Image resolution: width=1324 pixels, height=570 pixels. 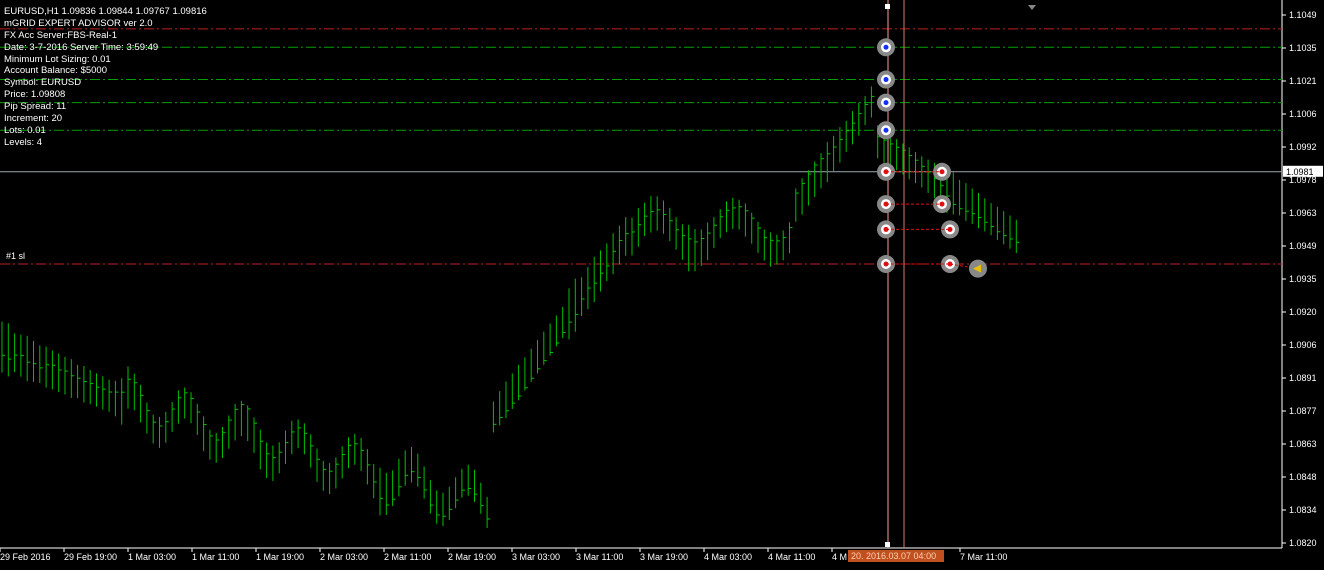 I want to click on time-tick-label: 29 Feb 2016, so click(x=25, y=557).